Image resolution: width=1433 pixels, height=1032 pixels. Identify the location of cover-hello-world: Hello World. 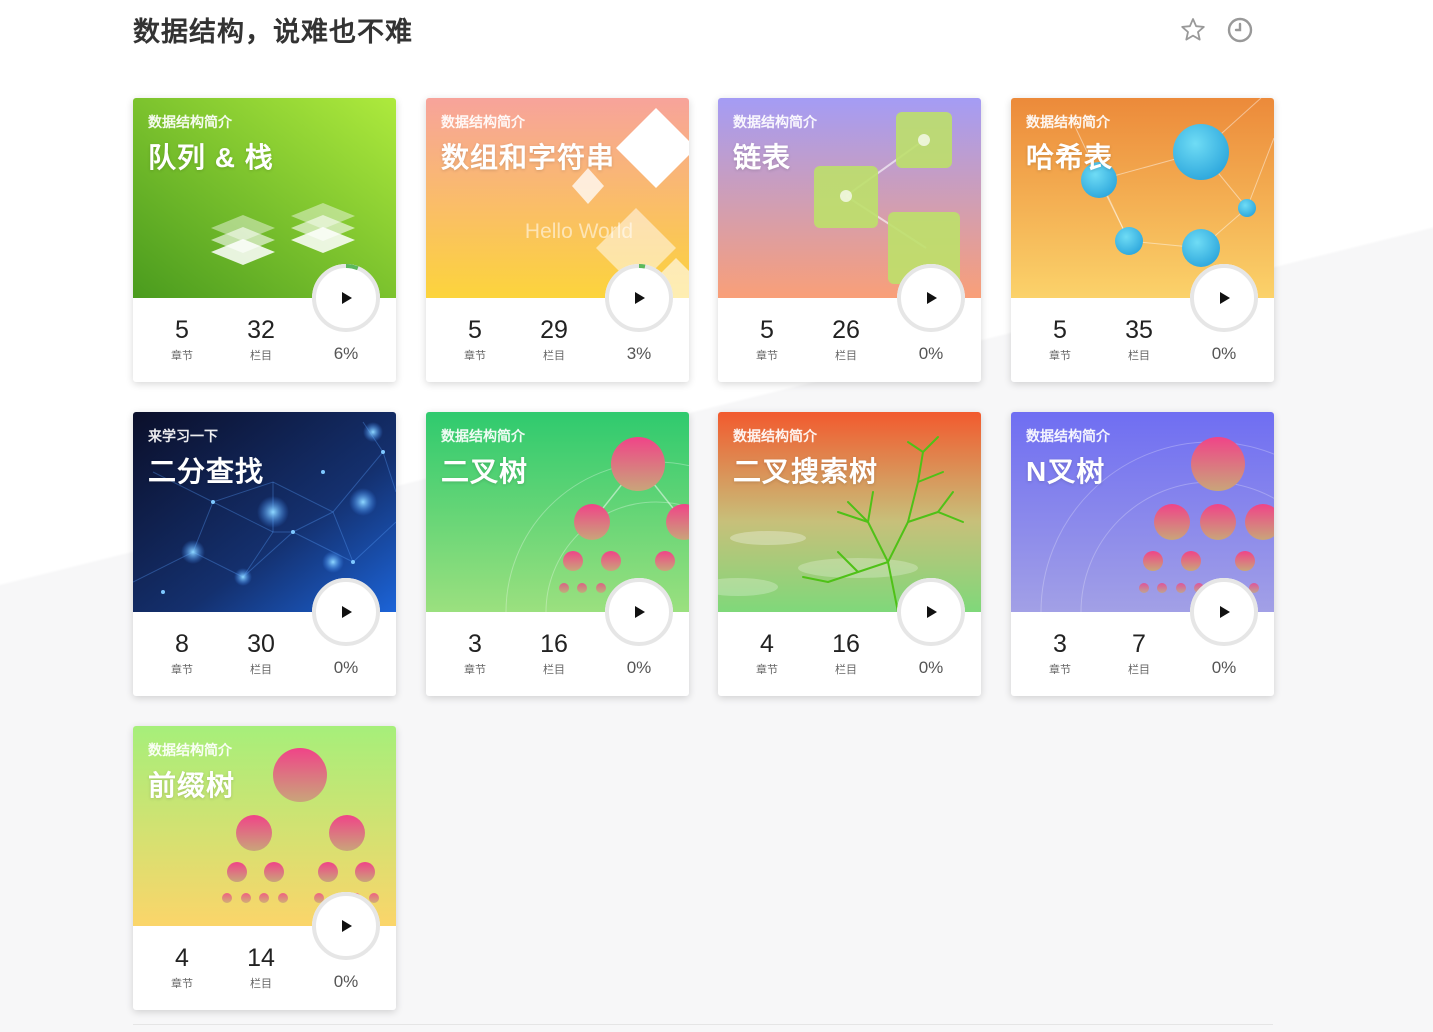
(579, 231).